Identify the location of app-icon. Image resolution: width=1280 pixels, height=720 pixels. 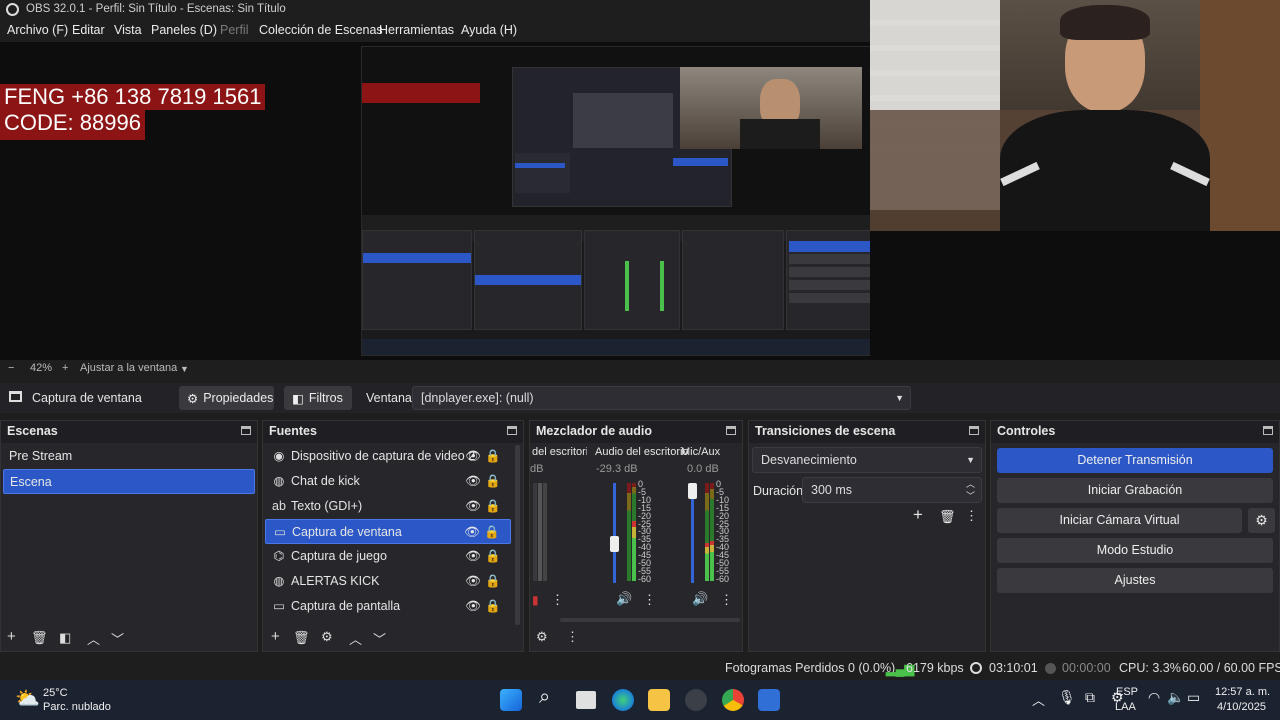
(769, 700).